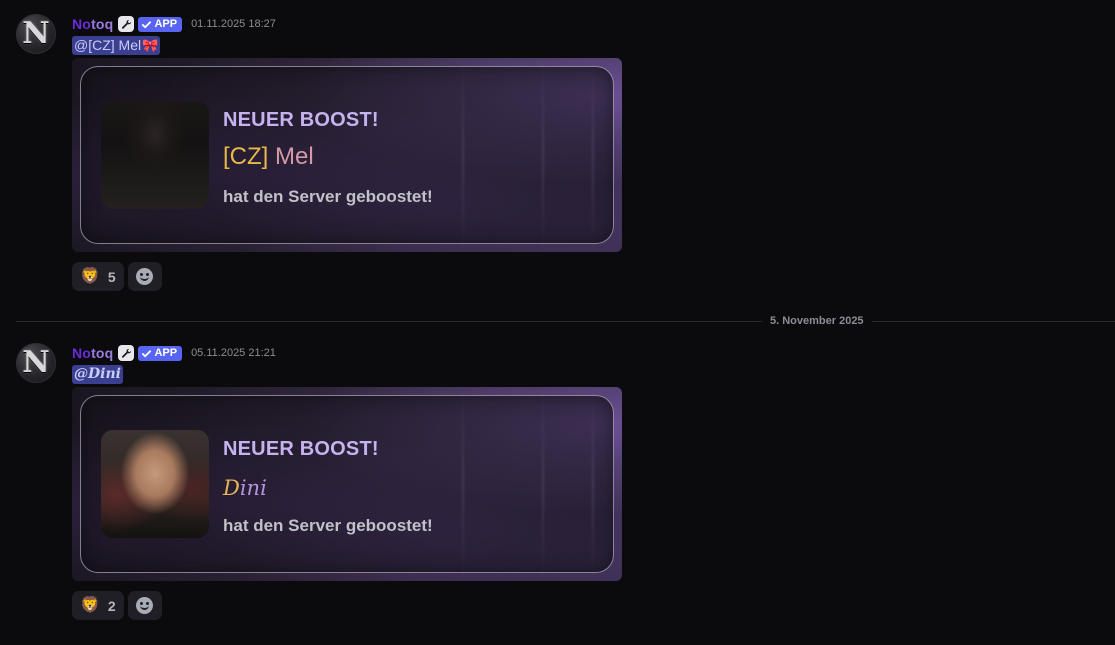 The width and height of the screenshot is (1115, 645). I want to click on ribbon-emoji: 🎀, so click(150, 45).